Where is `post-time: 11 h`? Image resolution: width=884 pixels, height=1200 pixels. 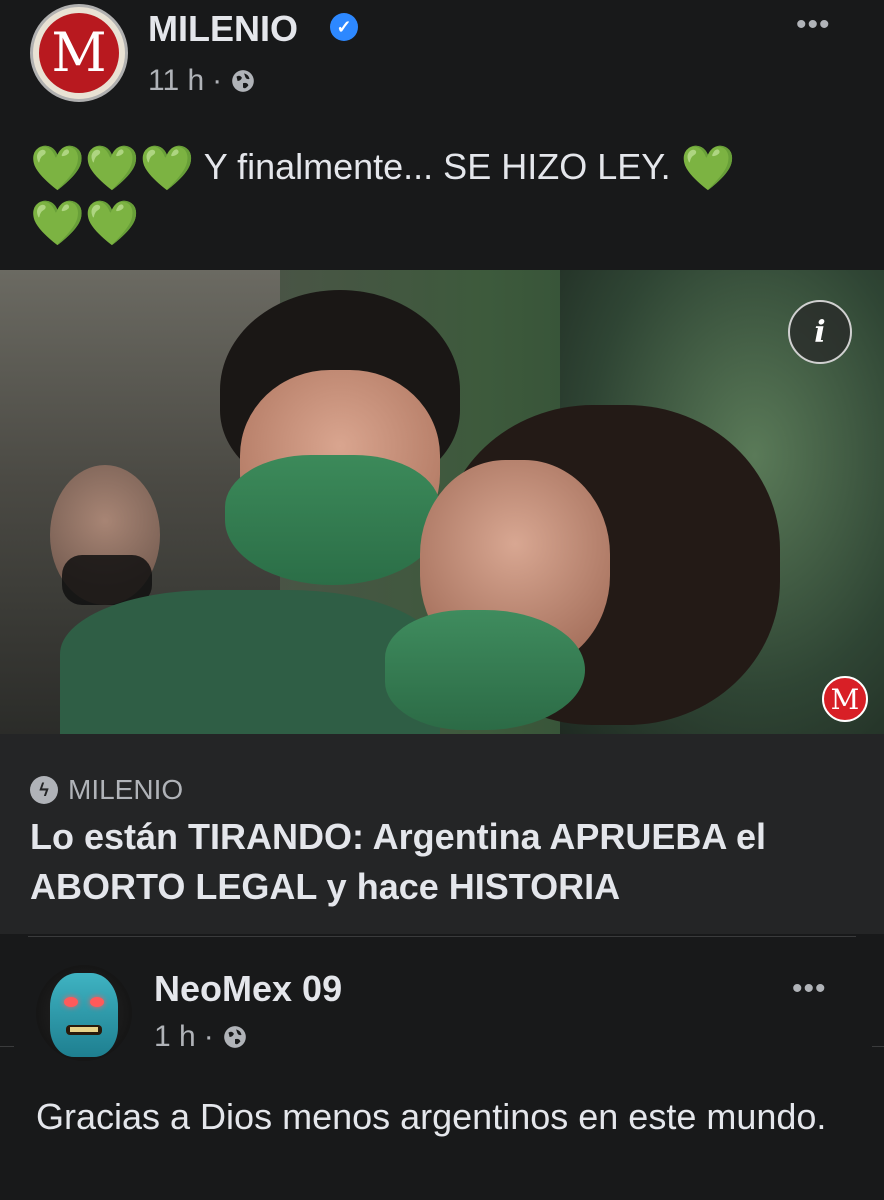
post-time: 11 h is located at coordinates (176, 81).